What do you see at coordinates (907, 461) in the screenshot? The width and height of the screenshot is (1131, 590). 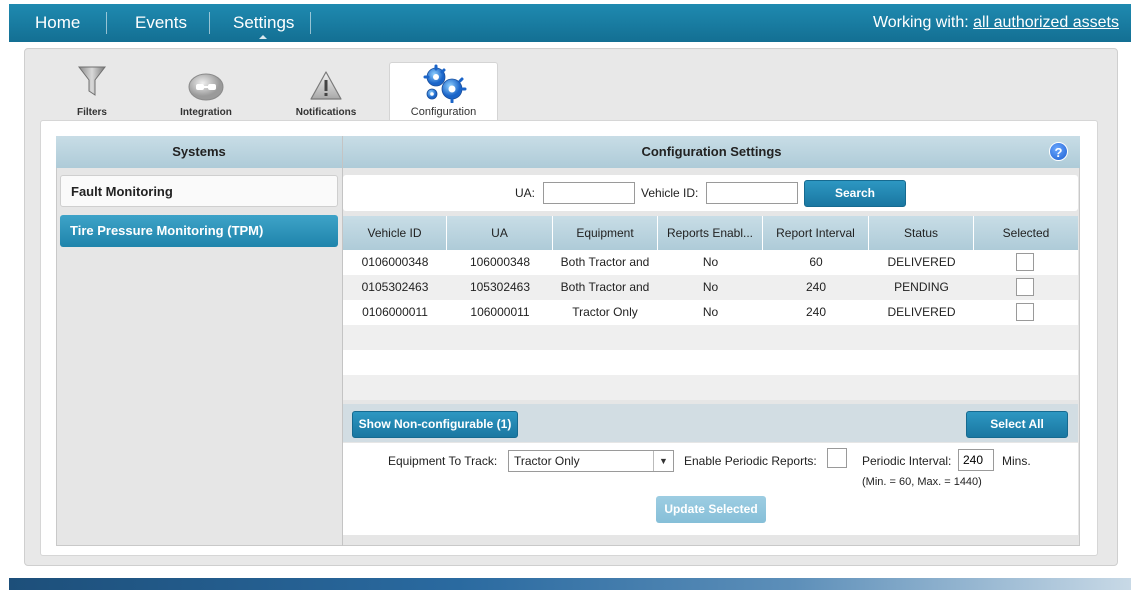 I see `periodic-interval-label: Periodic Interval:` at bounding box center [907, 461].